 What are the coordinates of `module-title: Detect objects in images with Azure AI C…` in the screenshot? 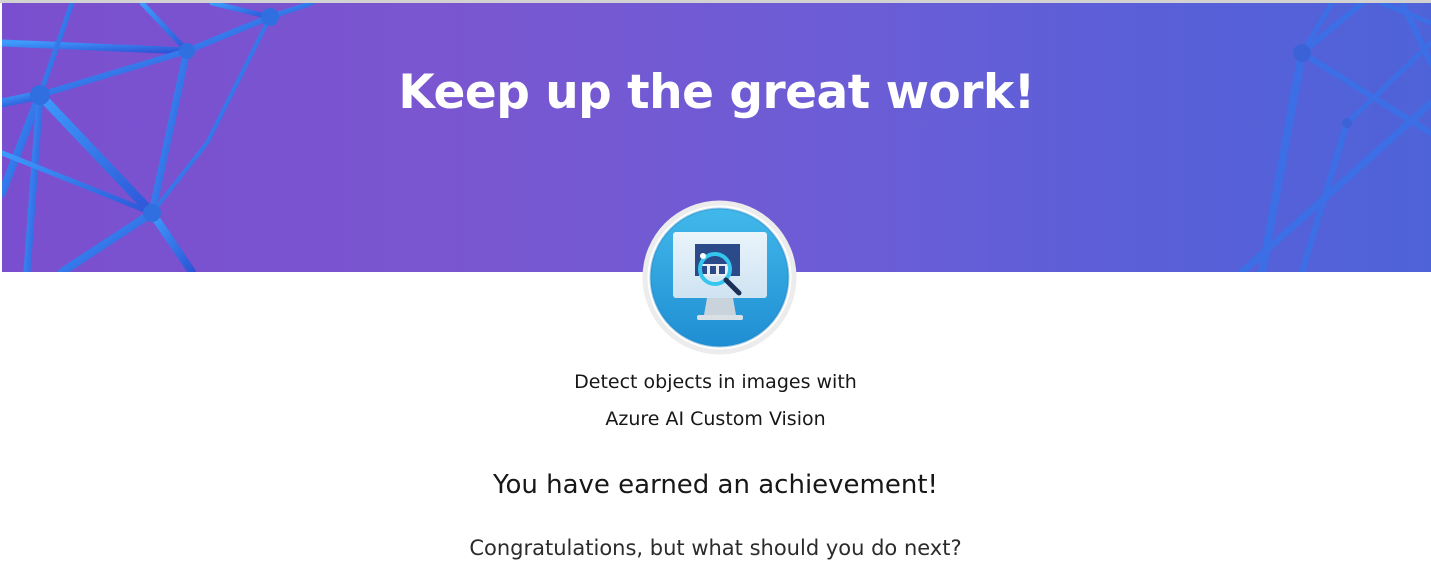 It's located at (715, 401).